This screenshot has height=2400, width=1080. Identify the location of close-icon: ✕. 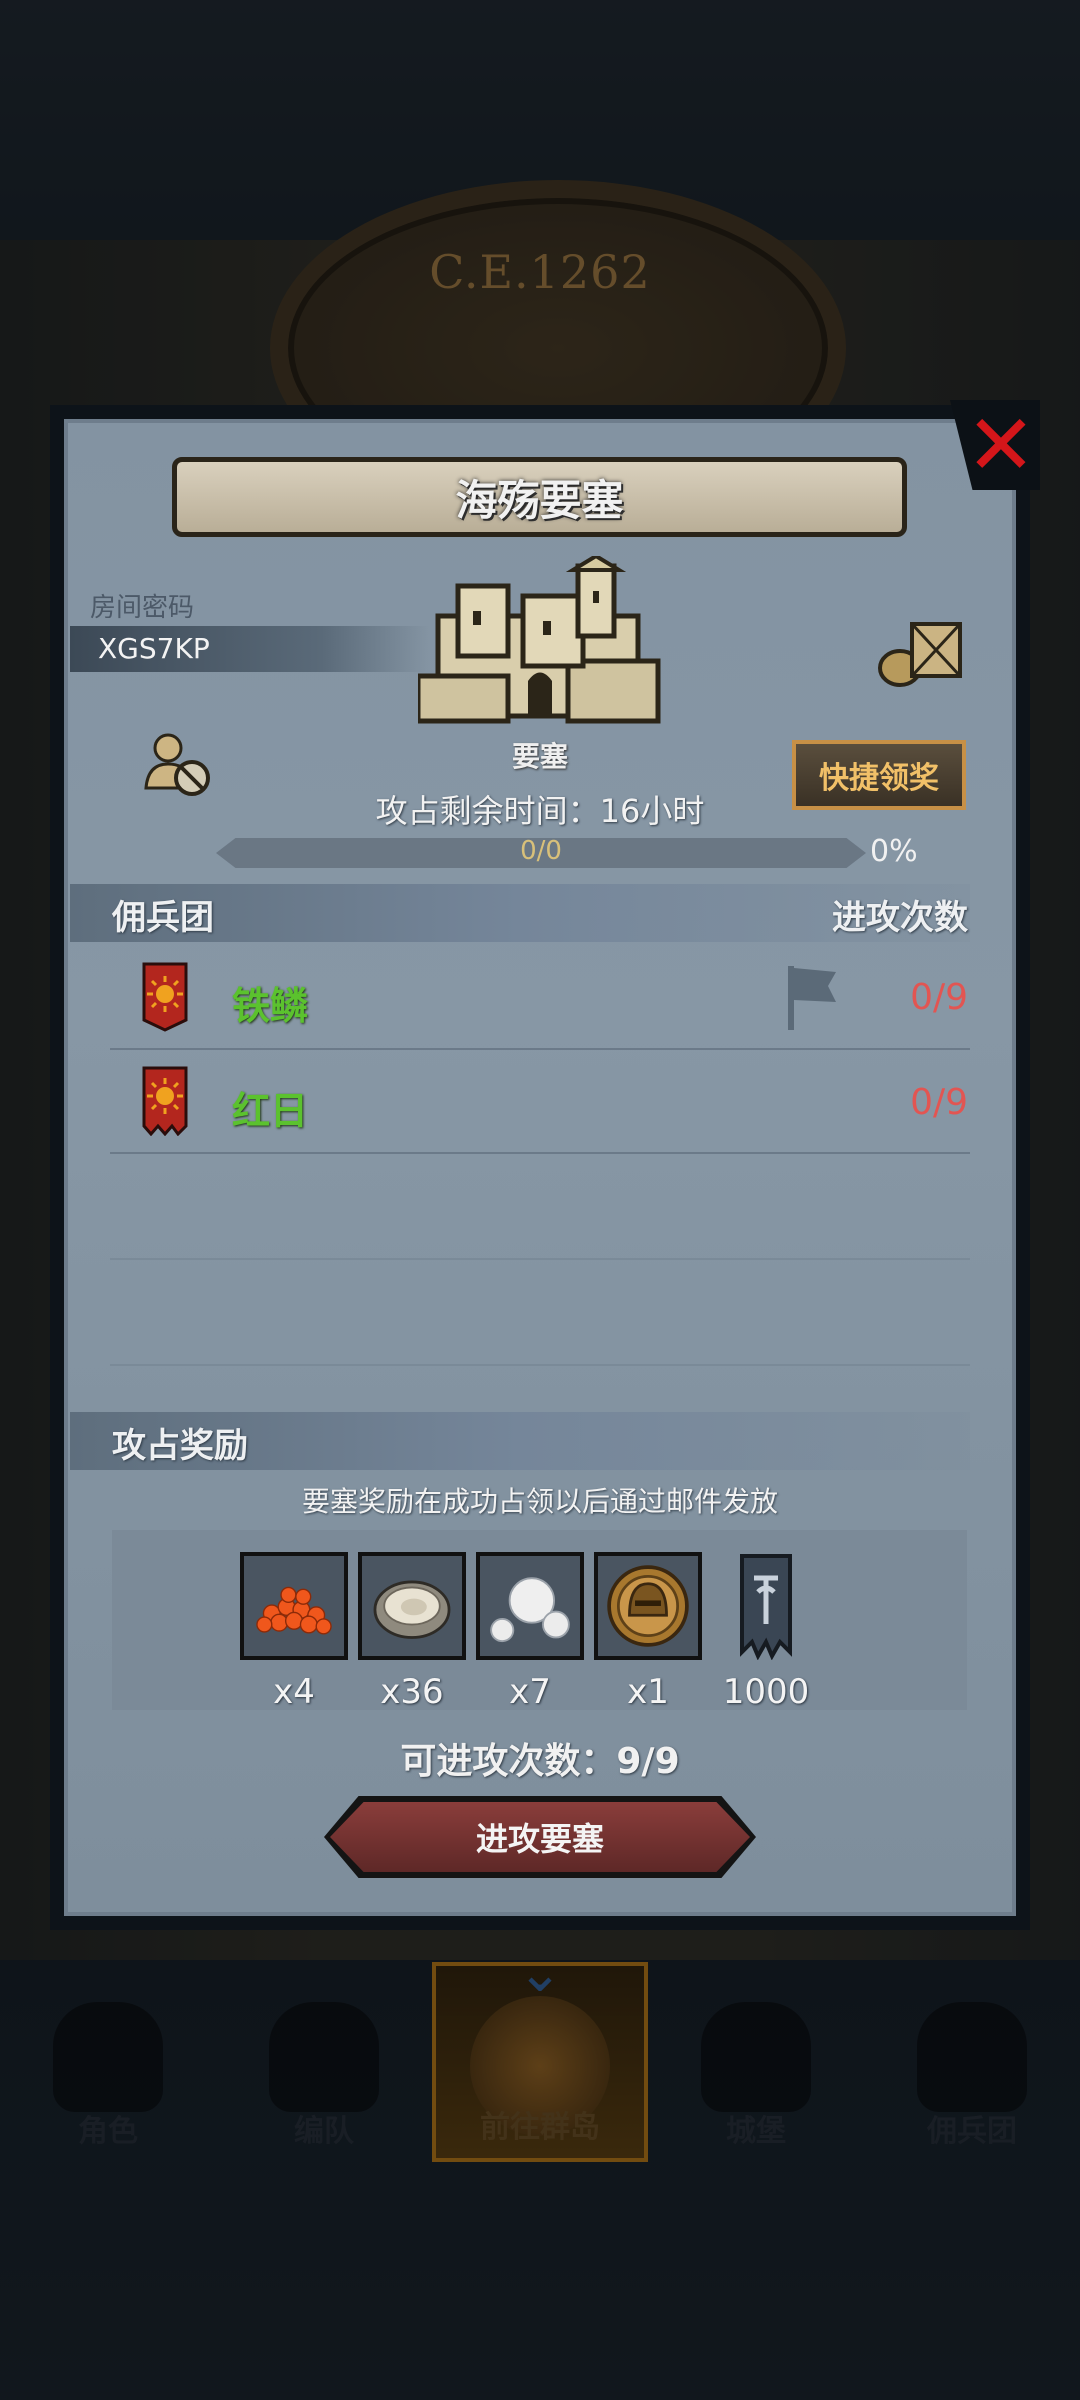
(1001, 445).